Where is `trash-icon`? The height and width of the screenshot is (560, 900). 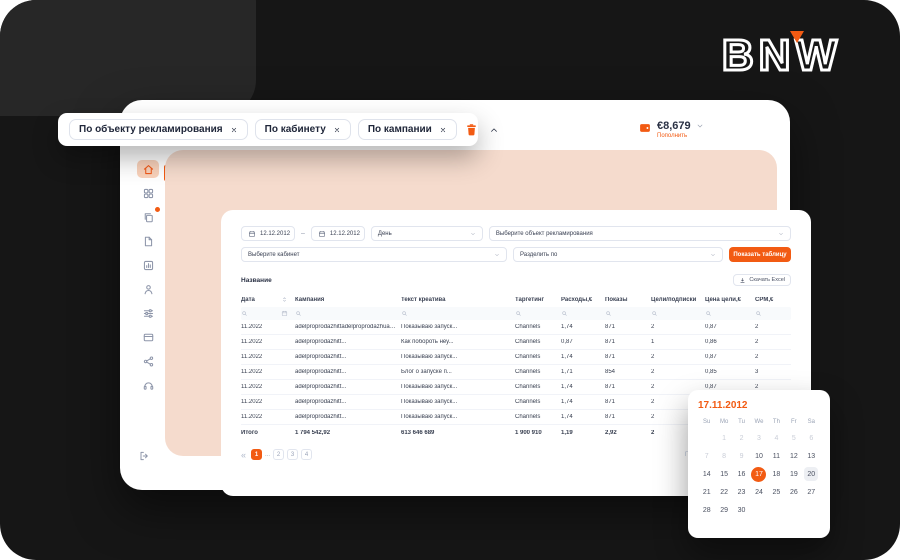 trash-icon is located at coordinates (471, 129).